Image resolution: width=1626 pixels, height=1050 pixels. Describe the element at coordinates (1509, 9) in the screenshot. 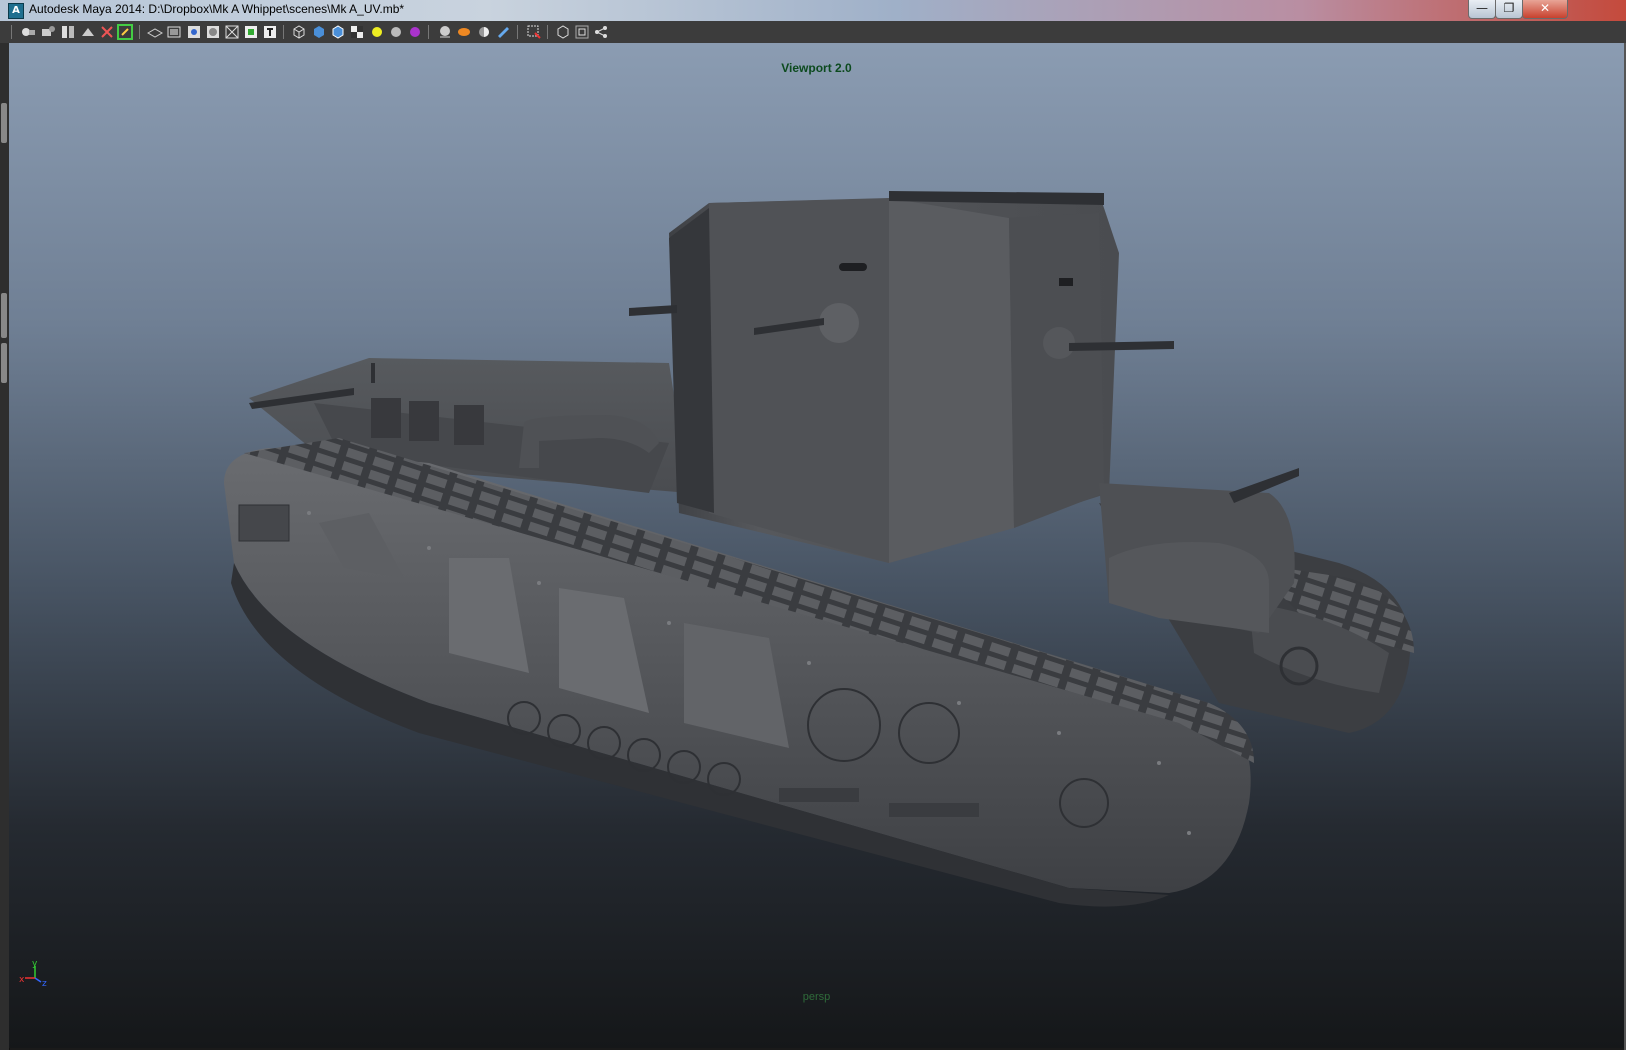

I see `restore-button: ❐` at that location.